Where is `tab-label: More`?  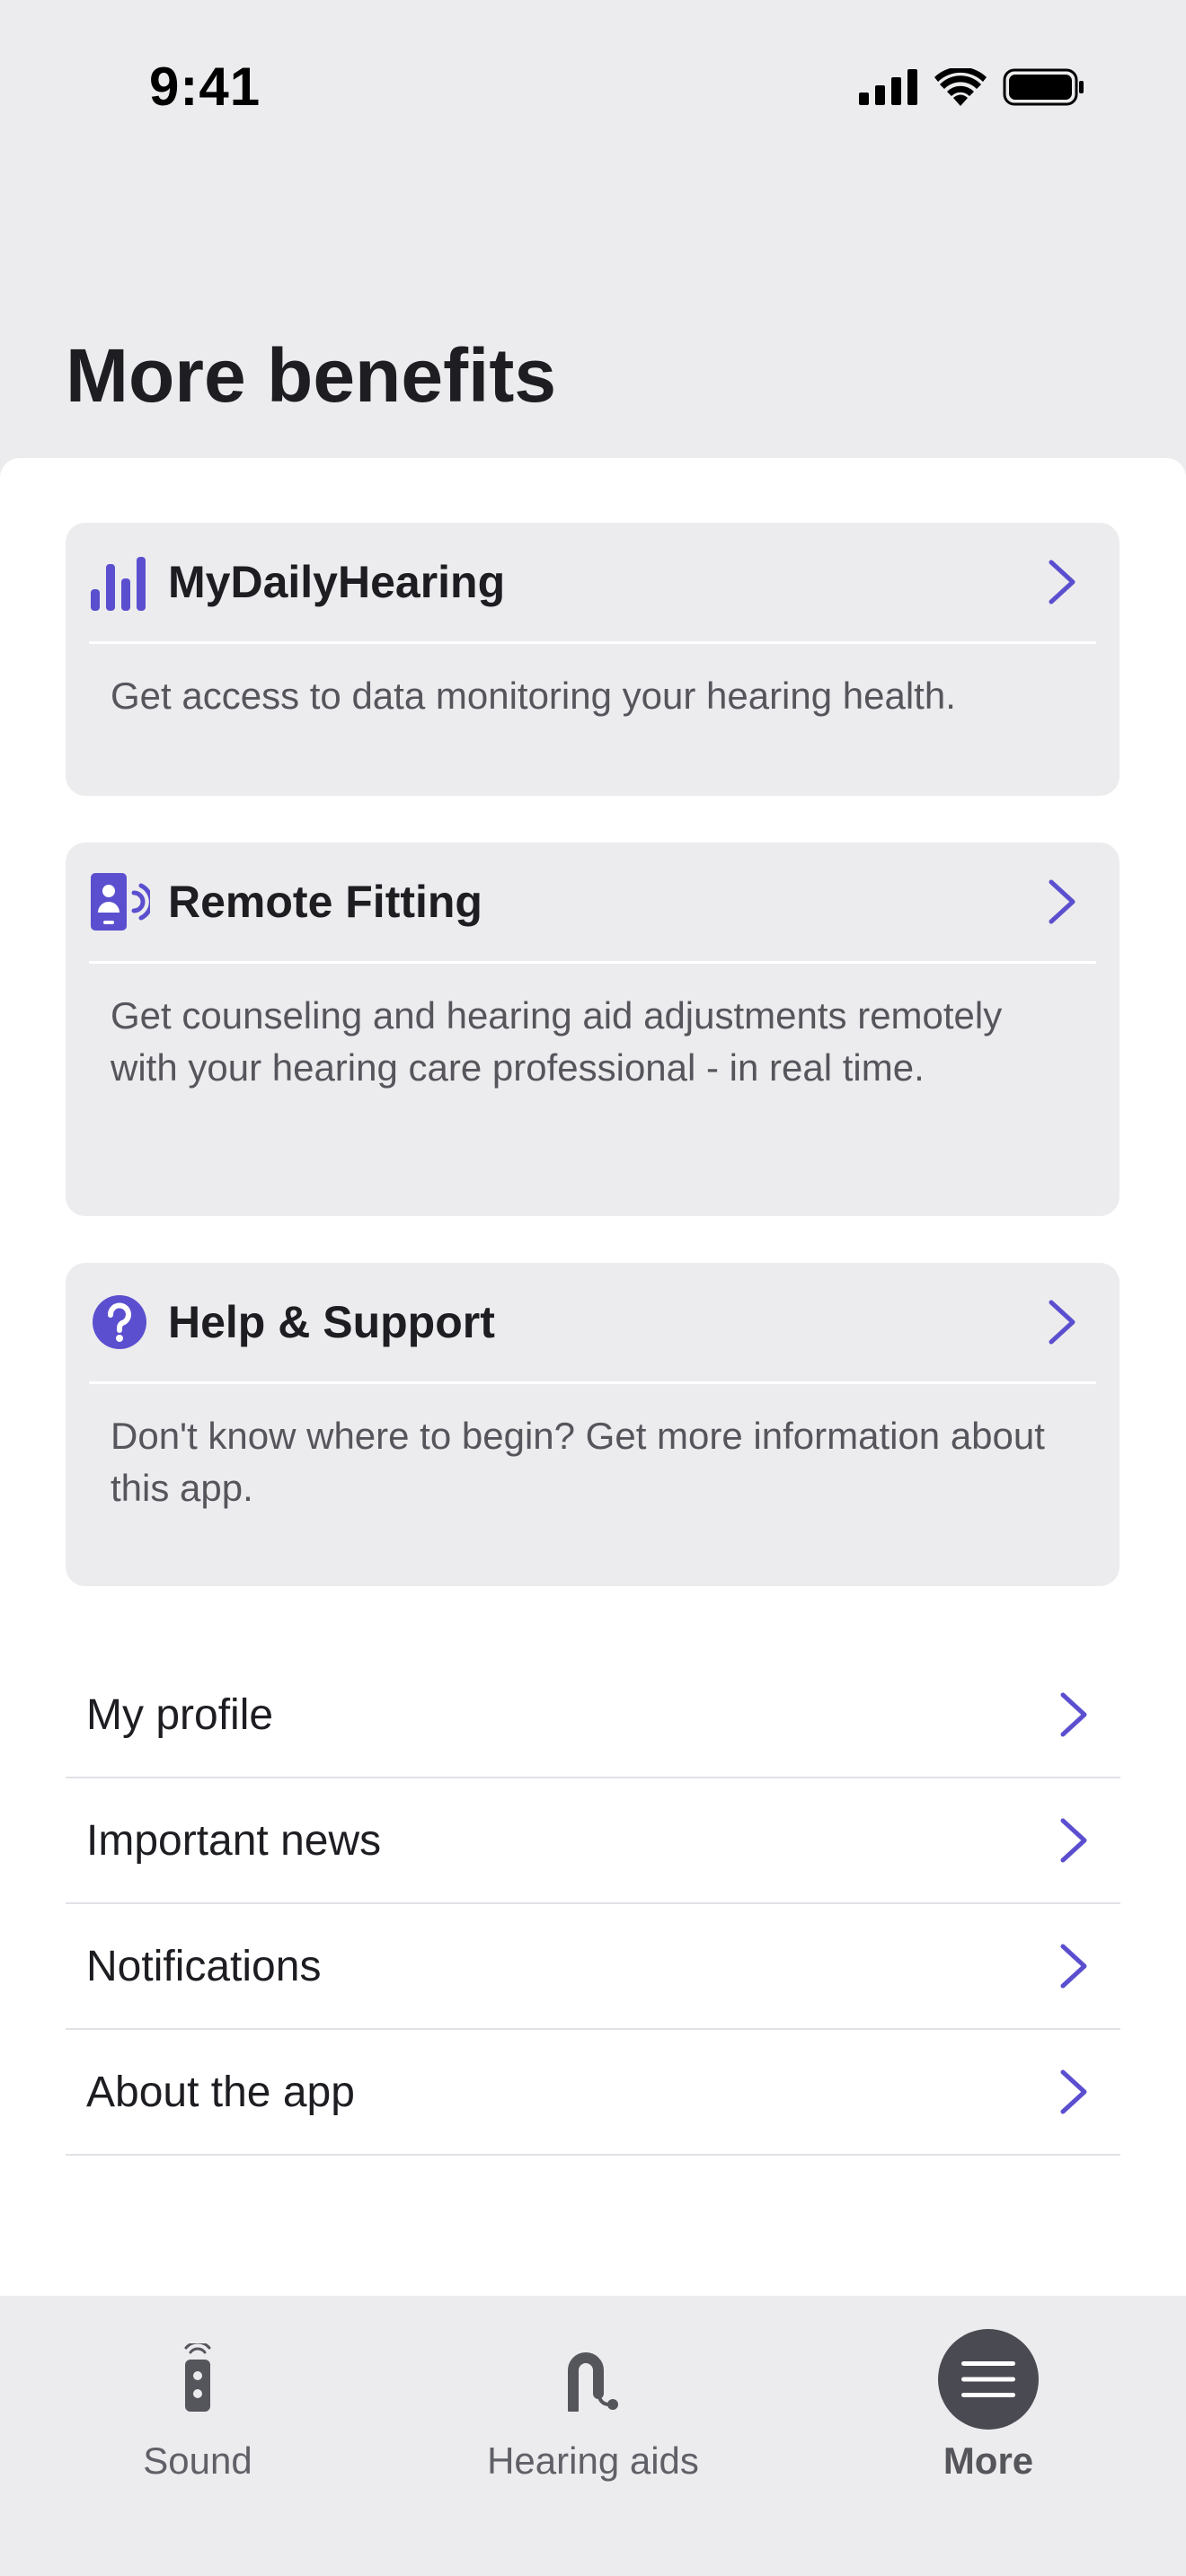
tab-label: More is located at coordinates (988, 2460).